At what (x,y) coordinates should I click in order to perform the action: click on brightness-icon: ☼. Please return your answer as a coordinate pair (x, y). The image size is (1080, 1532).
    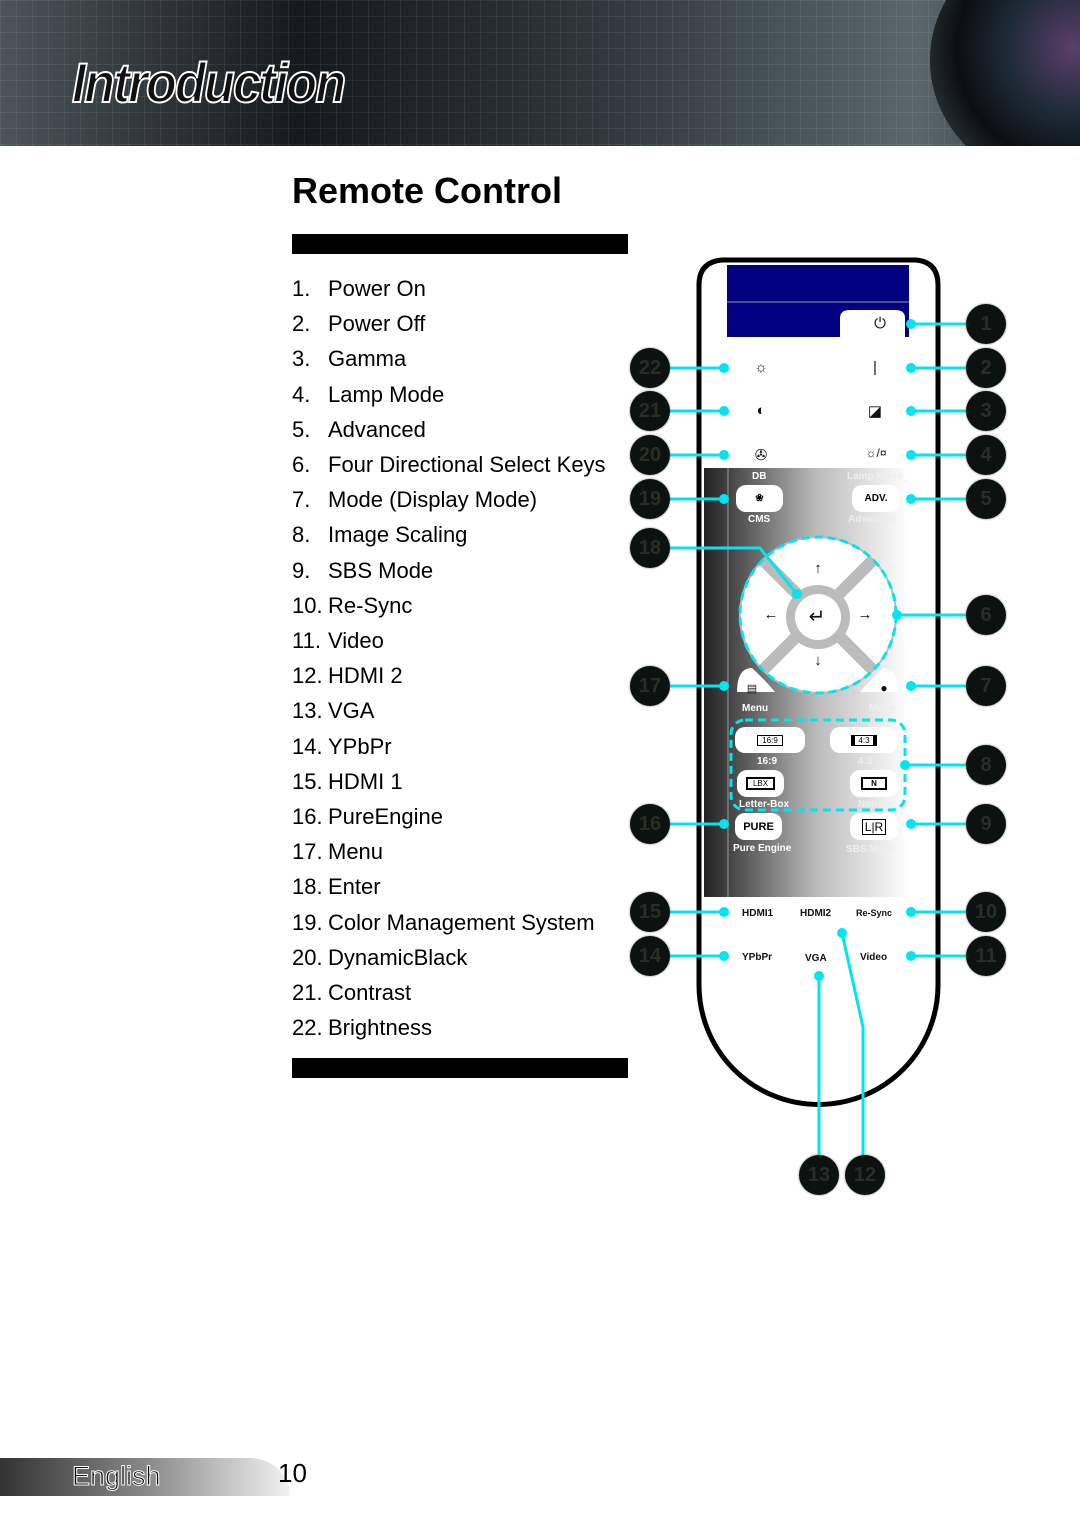
    Looking at the image, I should click on (761, 367).